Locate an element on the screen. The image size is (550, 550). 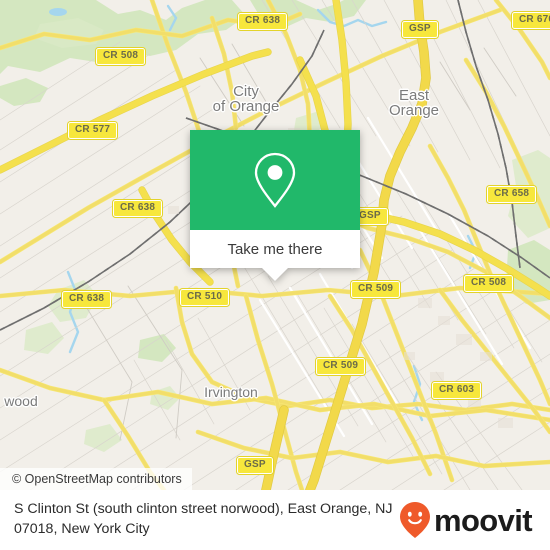
road-shield-cr-638-mid: CR 638 is located at coordinates (137, 208).